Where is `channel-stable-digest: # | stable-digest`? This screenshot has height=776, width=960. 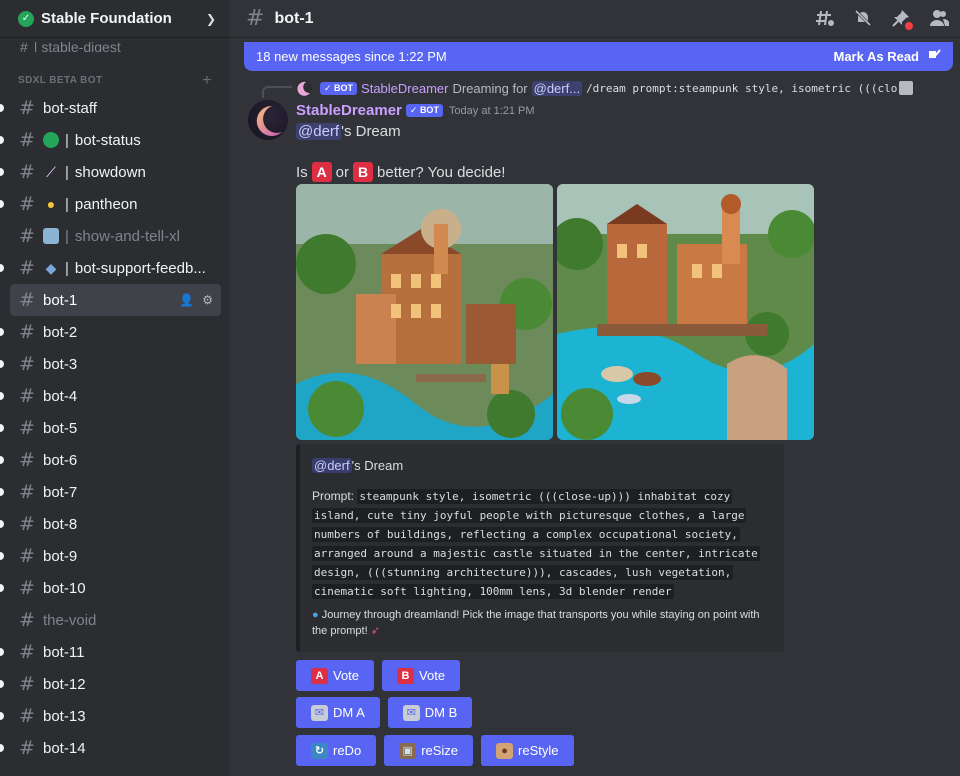 channel-stable-digest: # | stable-digest is located at coordinates (115, 45).